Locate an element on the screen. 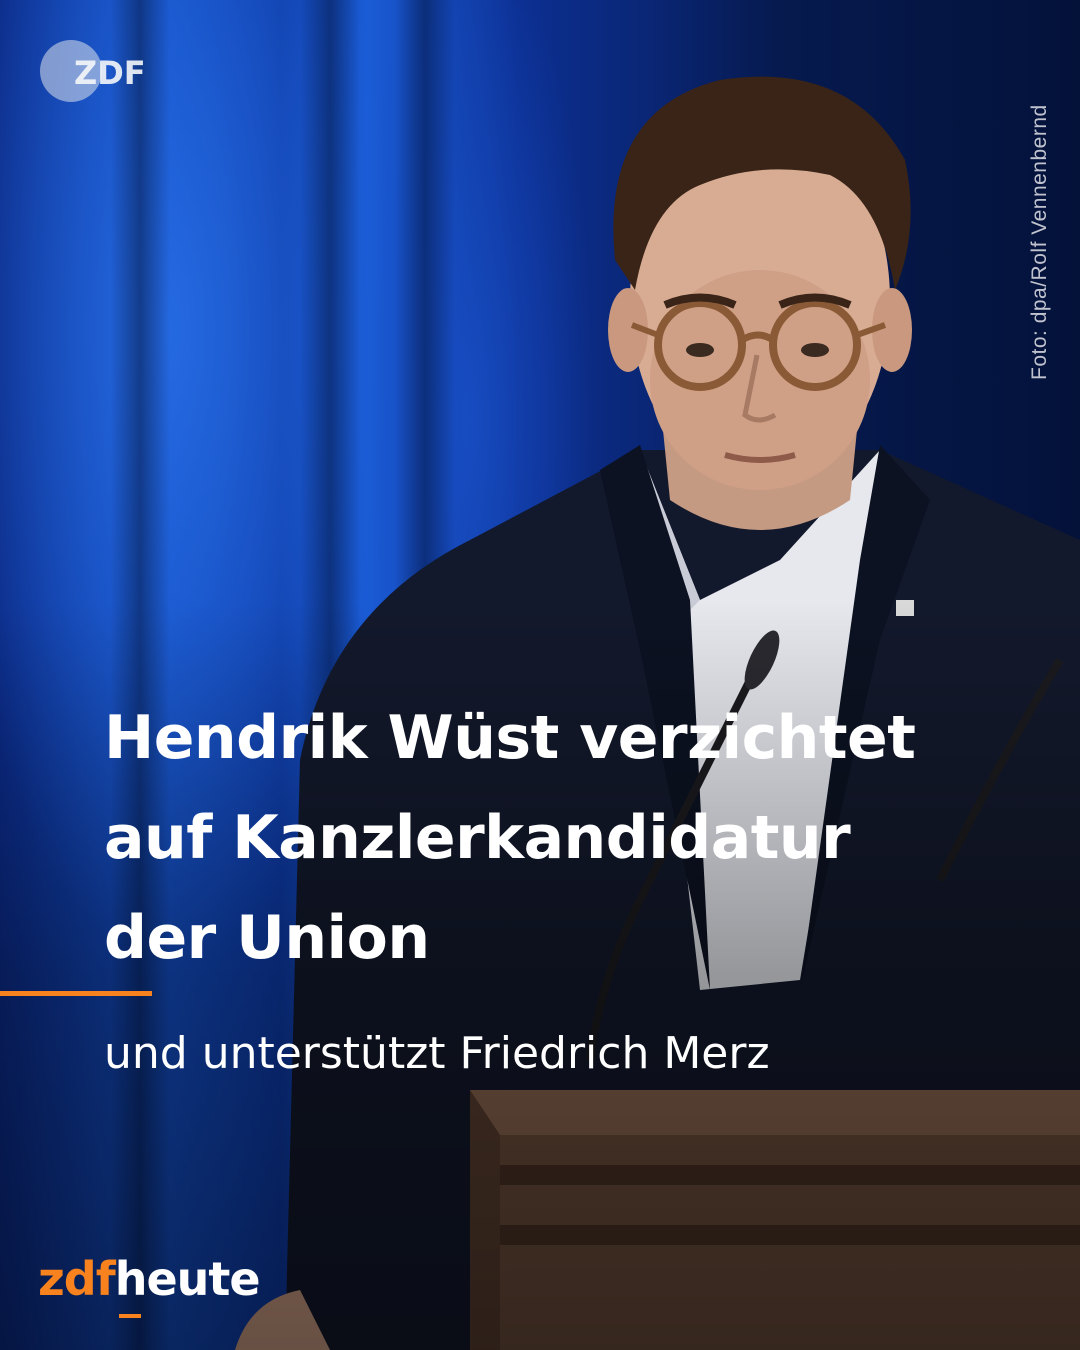  headline-line: Hendrik Wüst verzichtet is located at coordinates (510, 738).